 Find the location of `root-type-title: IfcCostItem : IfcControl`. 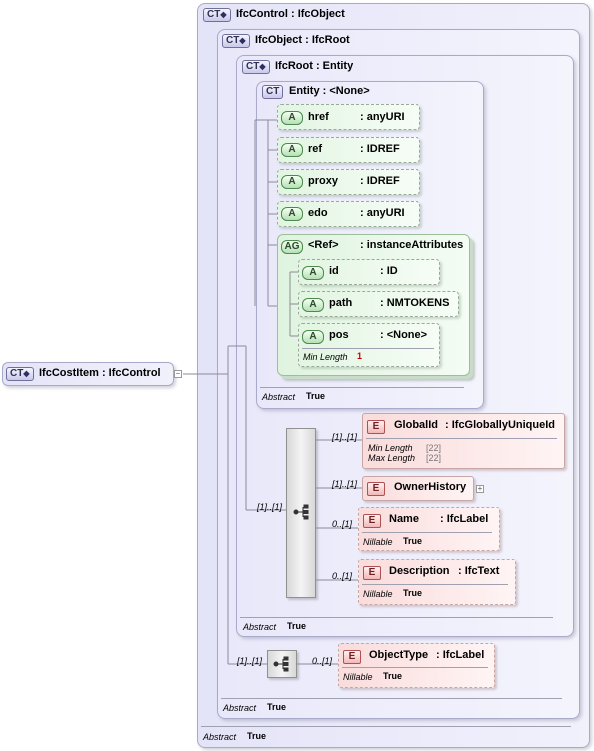

root-type-title: IfcCostItem : IfcControl is located at coordinates (100, 373).